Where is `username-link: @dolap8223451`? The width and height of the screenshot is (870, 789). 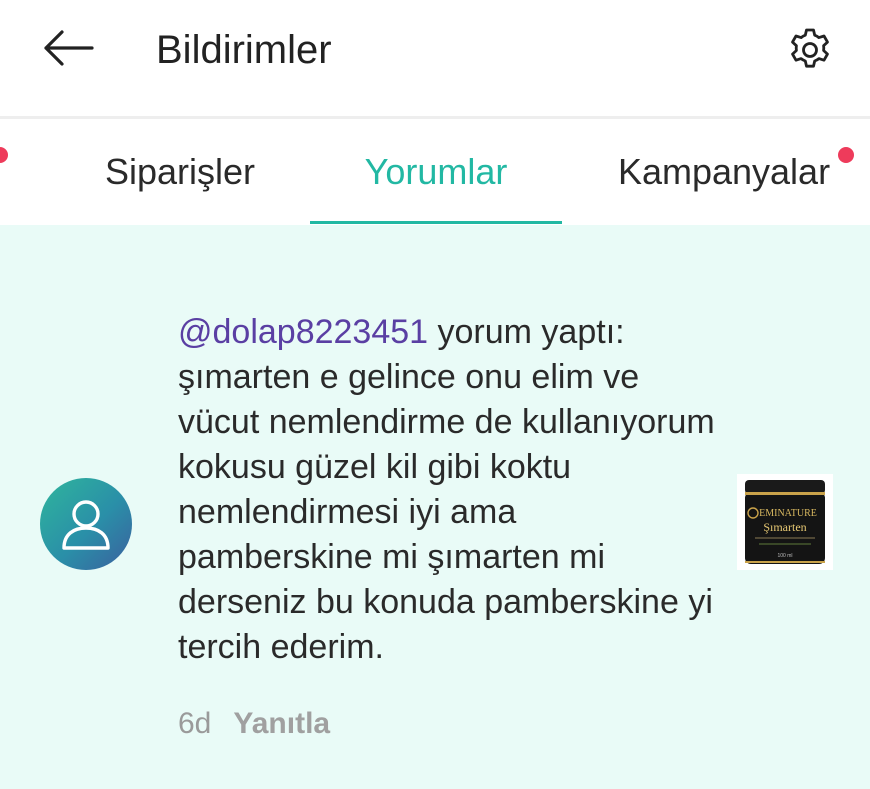 username-link: @dolap8223451 is located at coordinates (303, 332).